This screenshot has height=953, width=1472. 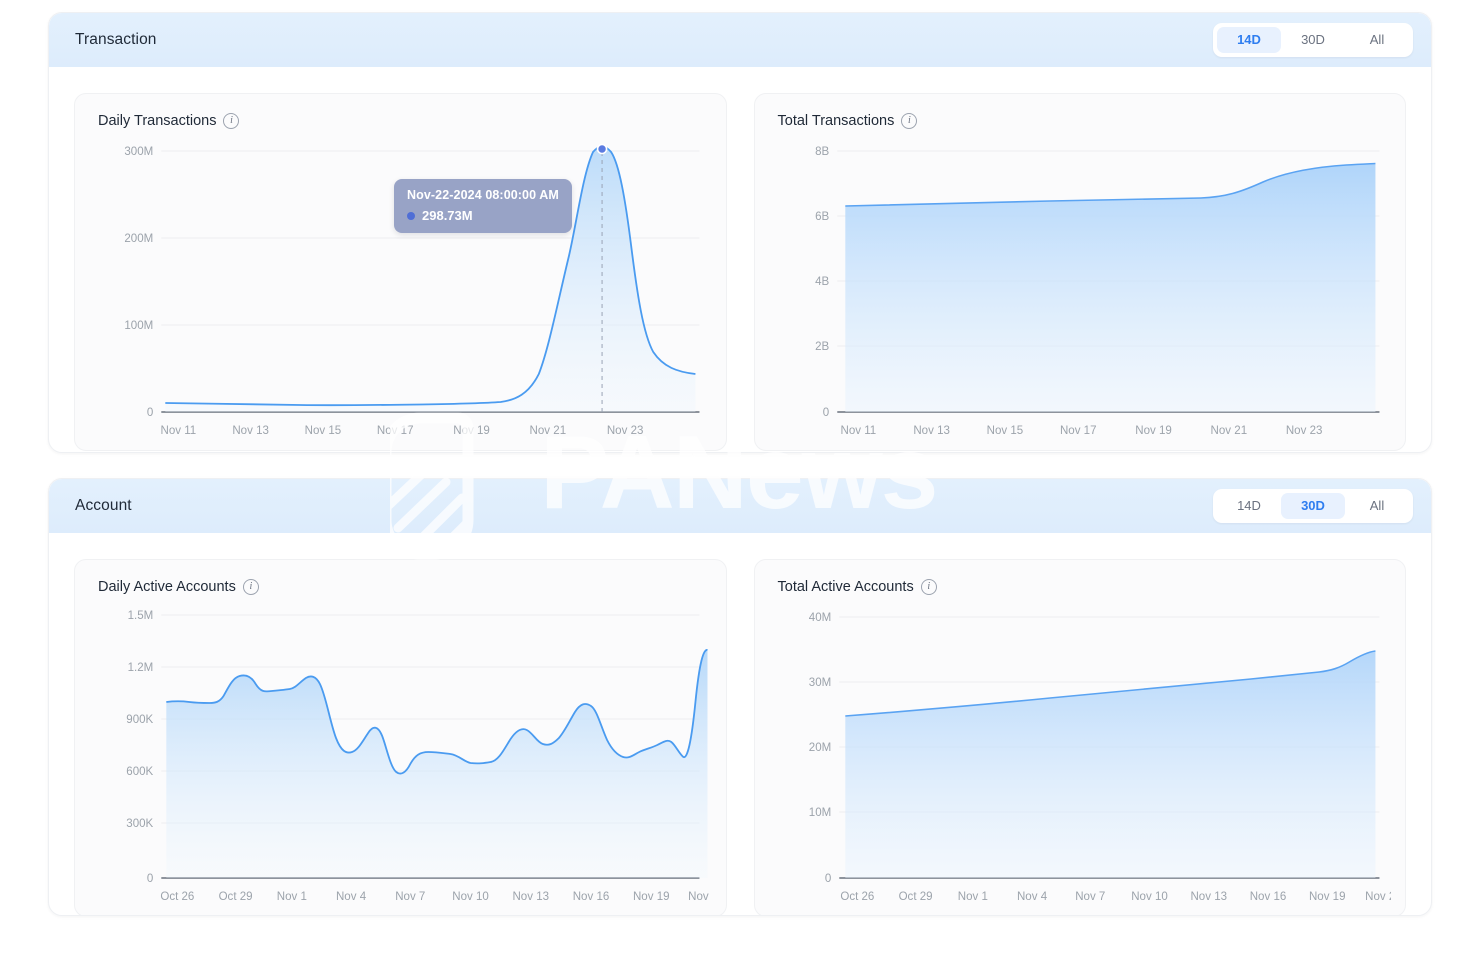 I want to click on ytick-label: 100M, so click(x=138, y=326).